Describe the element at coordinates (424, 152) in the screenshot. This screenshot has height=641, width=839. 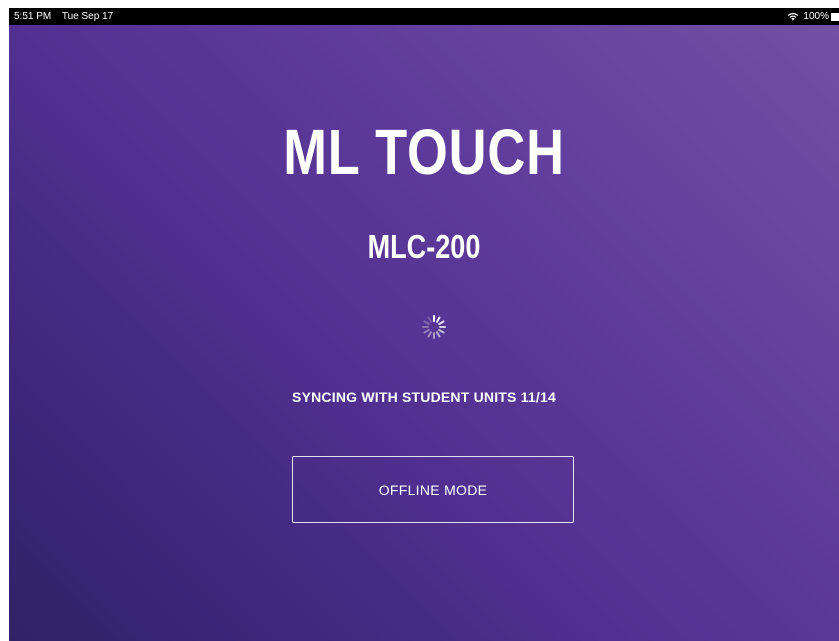
I see `app-title: ML TOUCH` at that location.